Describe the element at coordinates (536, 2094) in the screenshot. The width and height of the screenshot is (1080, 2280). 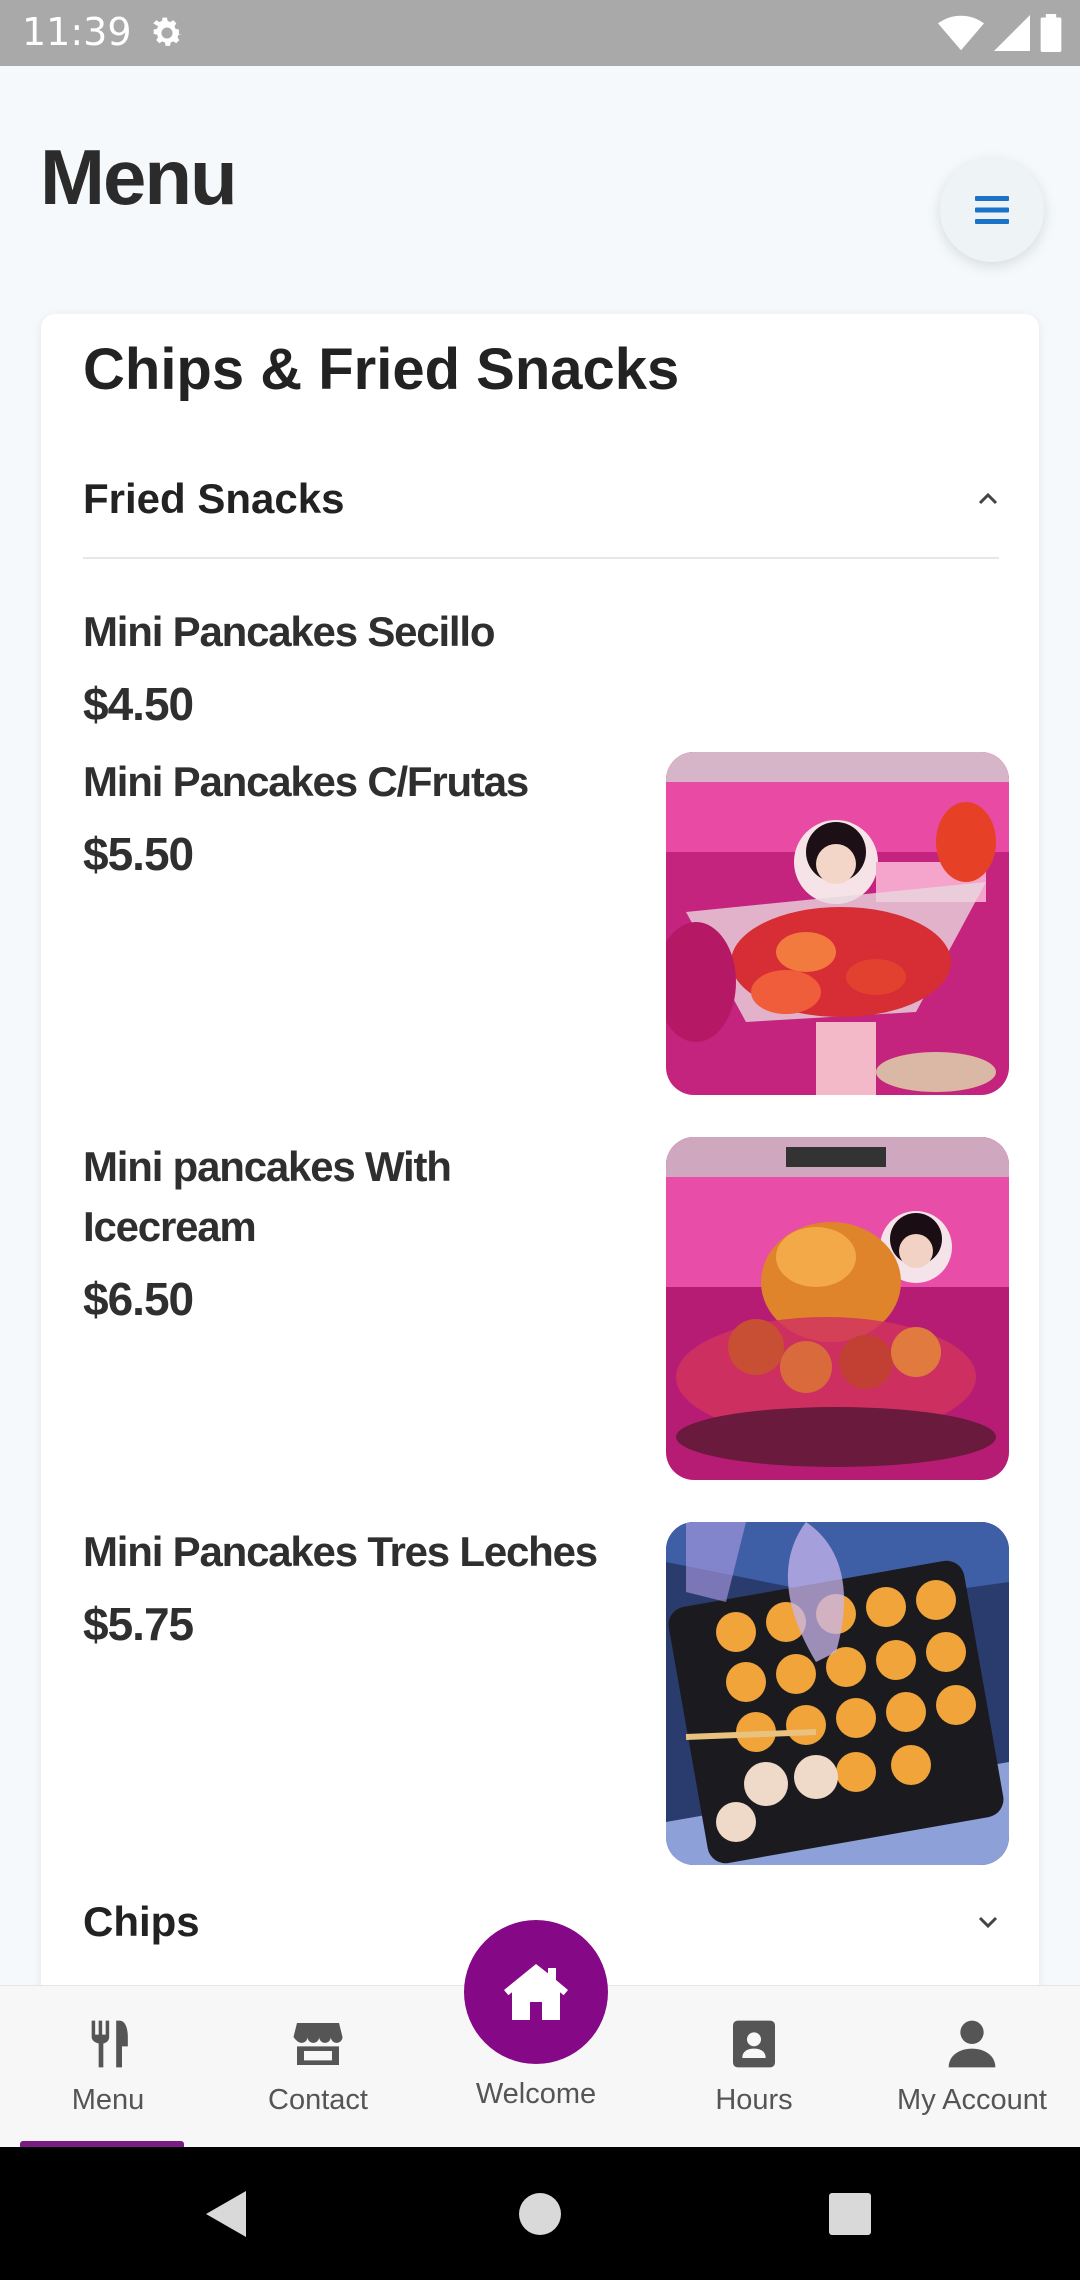
I see `nav-label-welcome: Welcome` at that location.